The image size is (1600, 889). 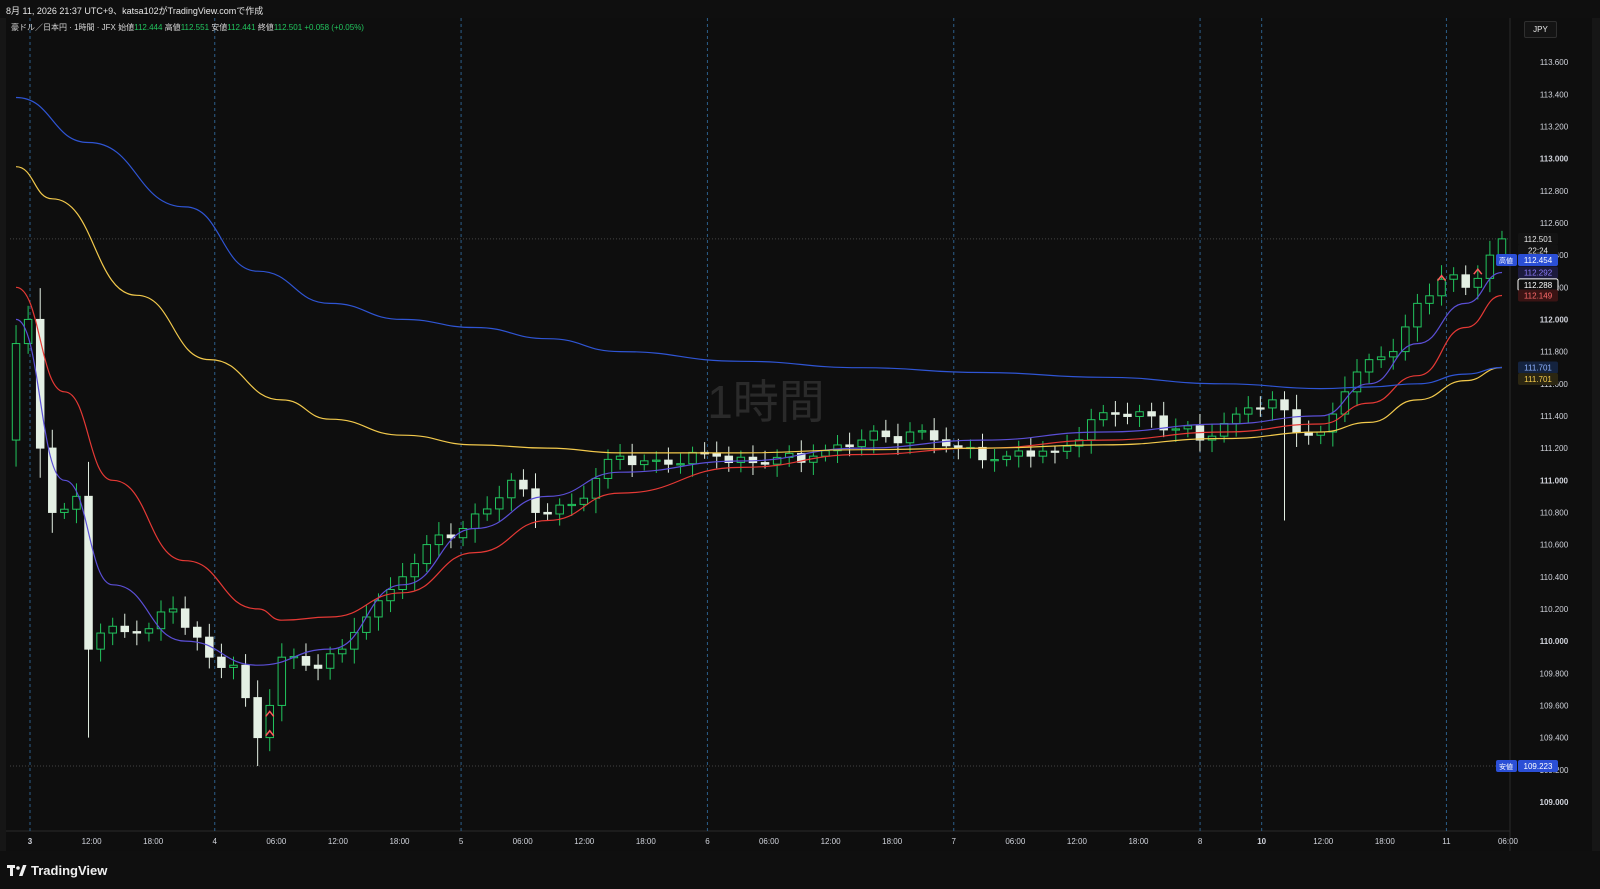 I want to click on brand-logo: TradingView, so click(x=57, y=870).